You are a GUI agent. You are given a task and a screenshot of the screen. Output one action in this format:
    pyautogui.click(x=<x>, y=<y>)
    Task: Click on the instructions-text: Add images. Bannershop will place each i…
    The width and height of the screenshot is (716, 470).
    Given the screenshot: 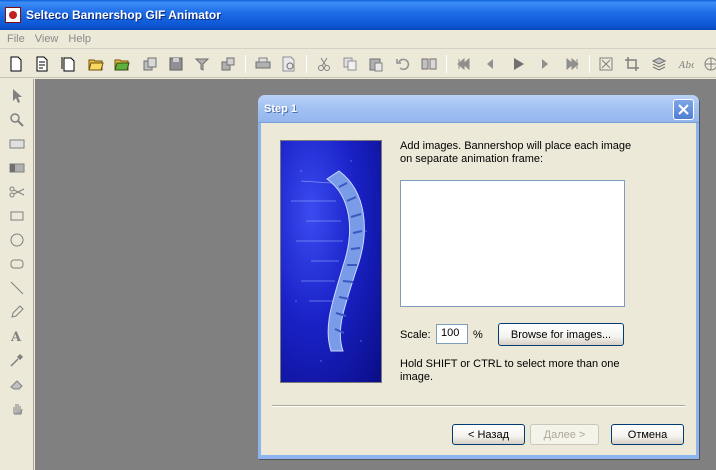 What is the action you would take?
    pyautogui.click(x=516, y=152)
    